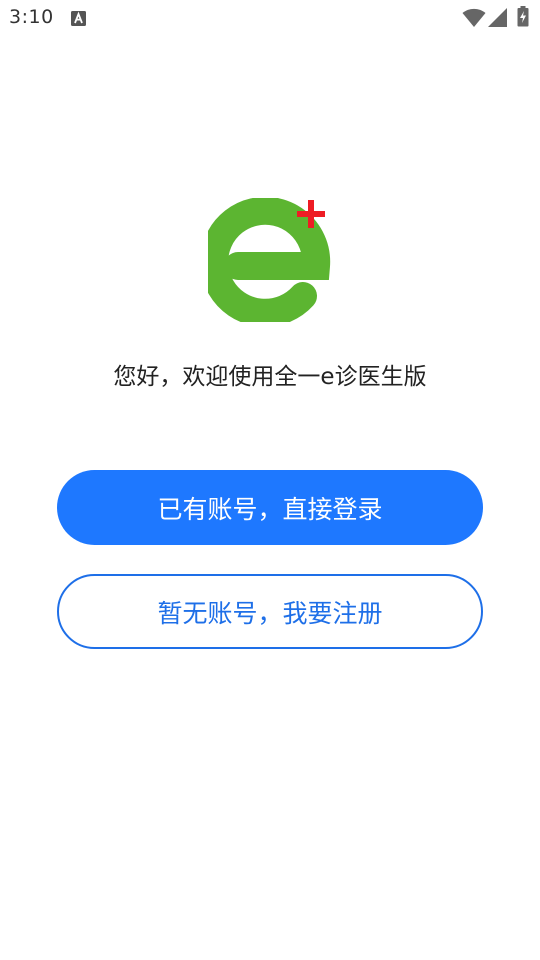 The height and width of the screenshot is (960, 540). Describe the element at coordinates (523, 16) in the screenshot. I see `battery-charging-icon` at that location.